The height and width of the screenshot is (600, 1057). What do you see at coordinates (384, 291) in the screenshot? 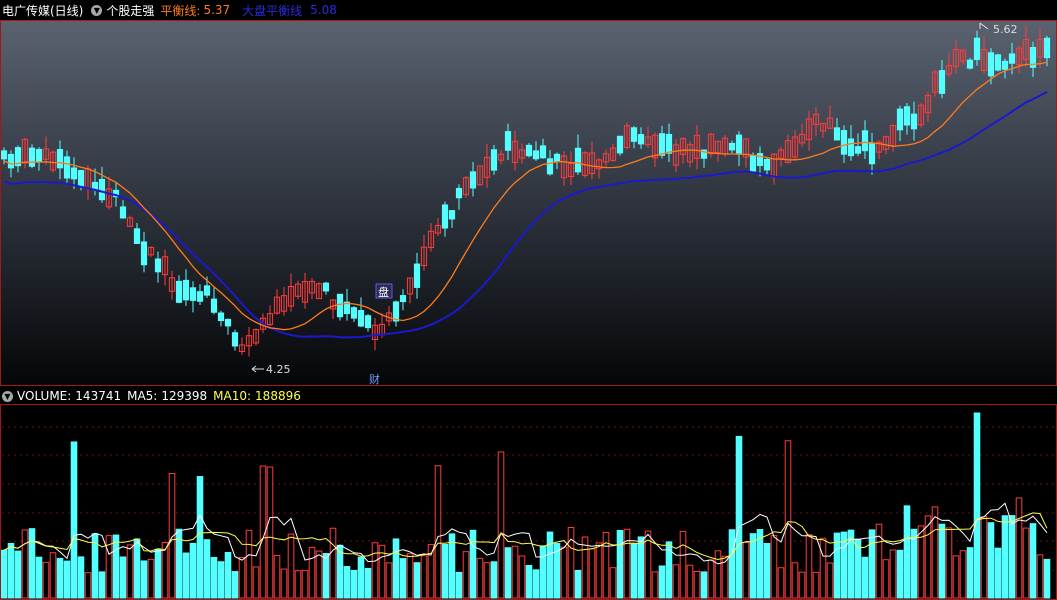
I see `event-marker-pan: 盘` at bounding box center [384, 291].